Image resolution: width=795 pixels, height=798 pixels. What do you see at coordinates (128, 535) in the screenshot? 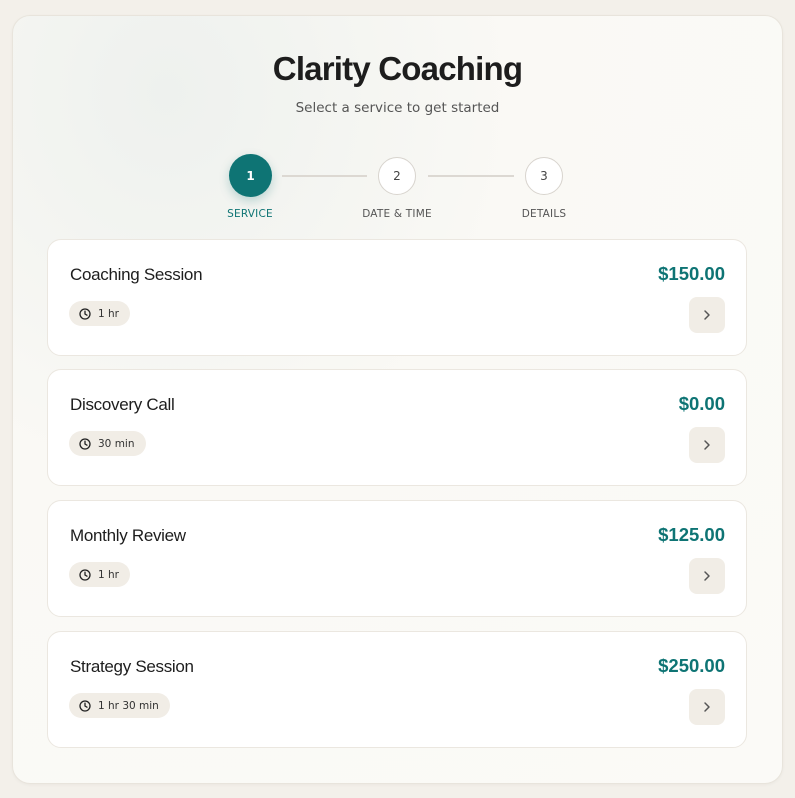
I see `service-name: Monthly Review` at bounding box center [128, 535].